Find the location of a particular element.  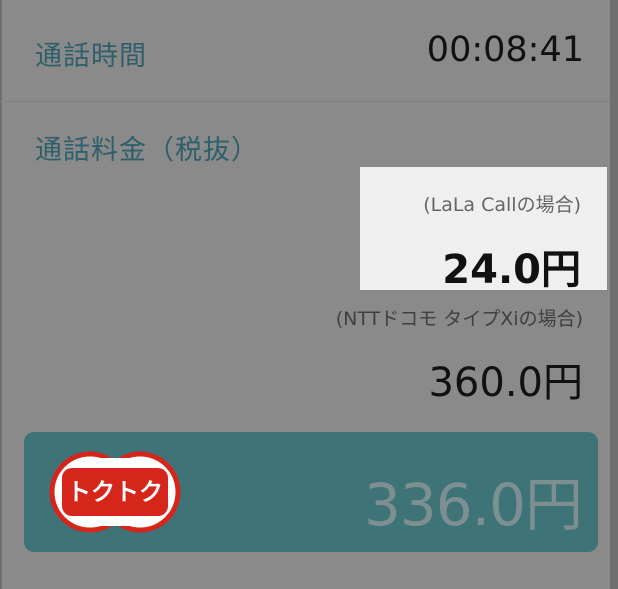

fee-label: 通話料金（税抜） is located at coordinates (147, 150).